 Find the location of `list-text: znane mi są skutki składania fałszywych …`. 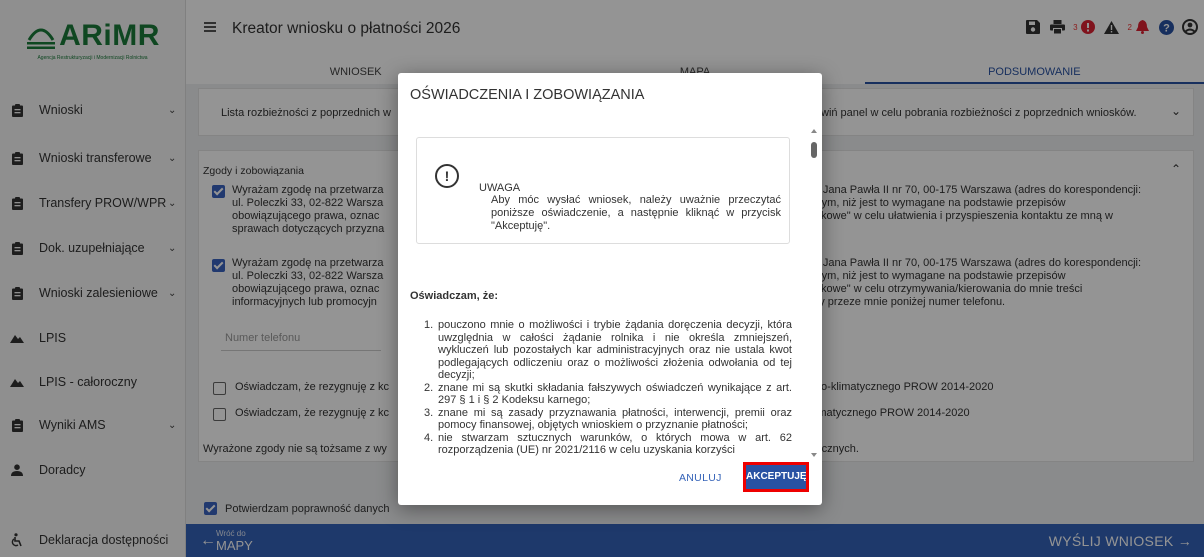

list-text: znane mi są skutki składania fałszywych … is located at coordinates (615, 394).